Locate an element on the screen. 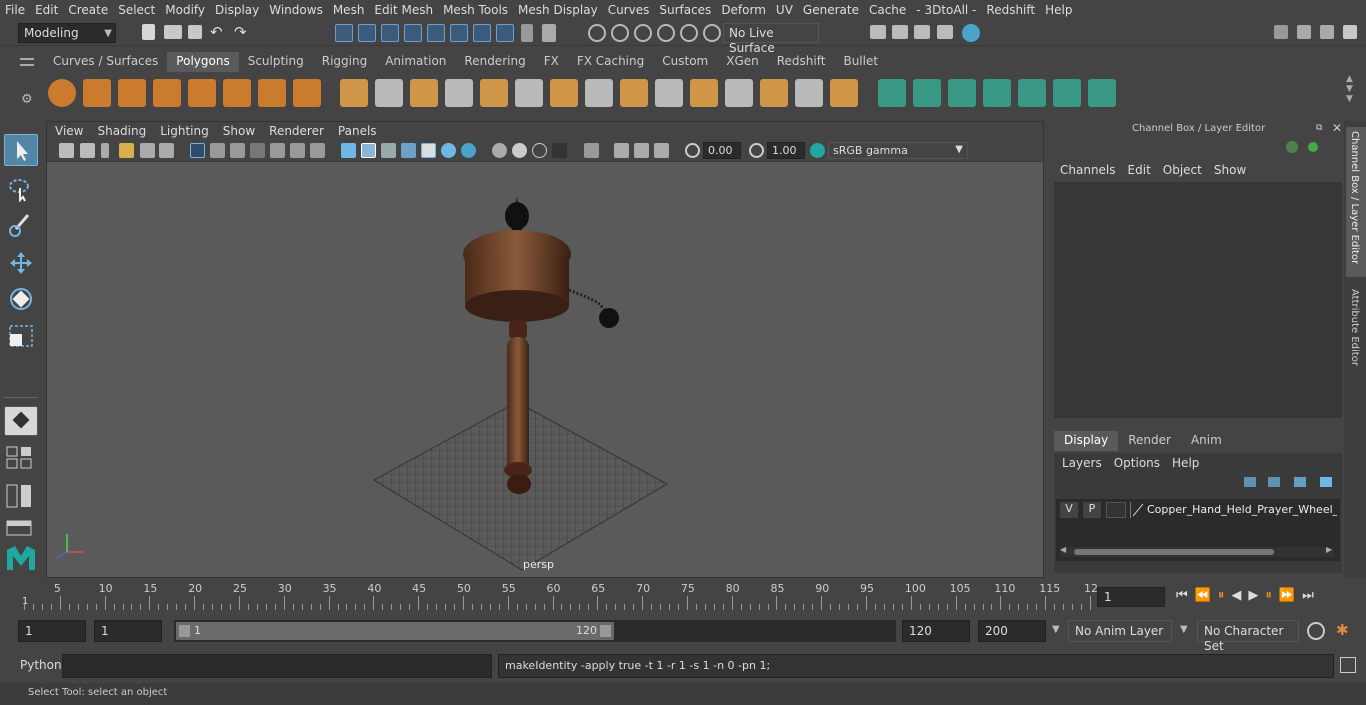 The height and width of the screenshot is (705, 1366). shelf-scroll-icon: ▲ ▼ ▼ is located at coordinates (1349, 89).